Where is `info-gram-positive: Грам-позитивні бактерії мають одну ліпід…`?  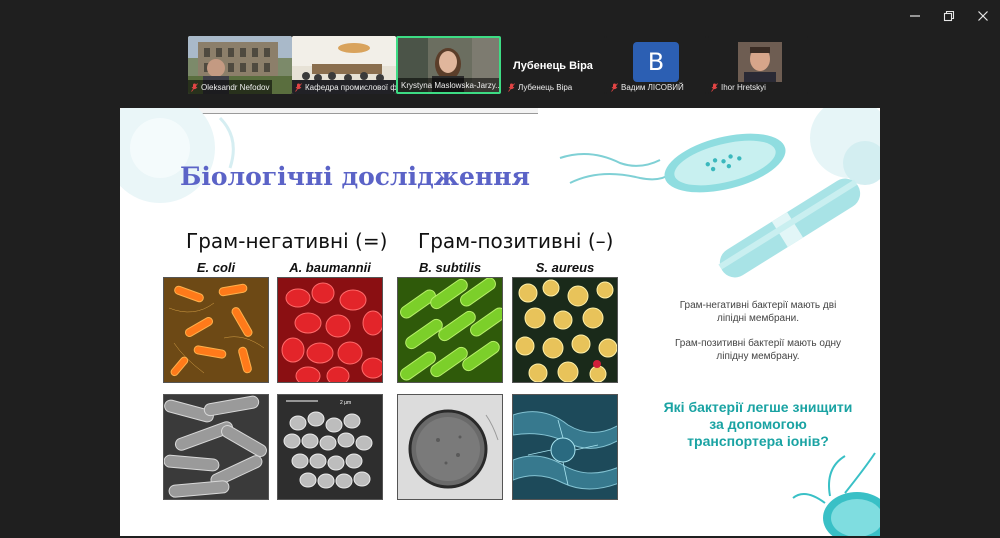 info-gram-positive: Грам-позитивні бактерії мають одну ліпід… is located at coordinates (758, 350).